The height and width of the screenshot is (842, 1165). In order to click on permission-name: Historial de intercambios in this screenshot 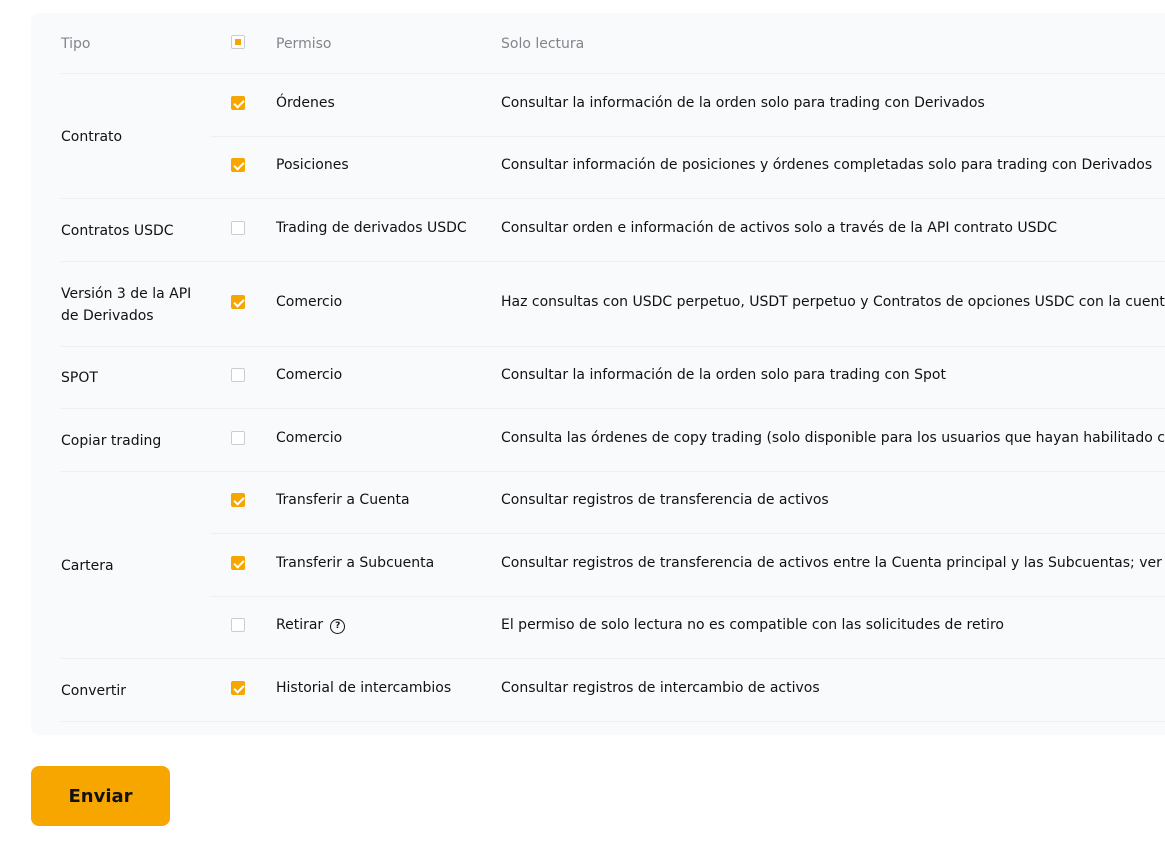, I will do `click(363, 688)`.